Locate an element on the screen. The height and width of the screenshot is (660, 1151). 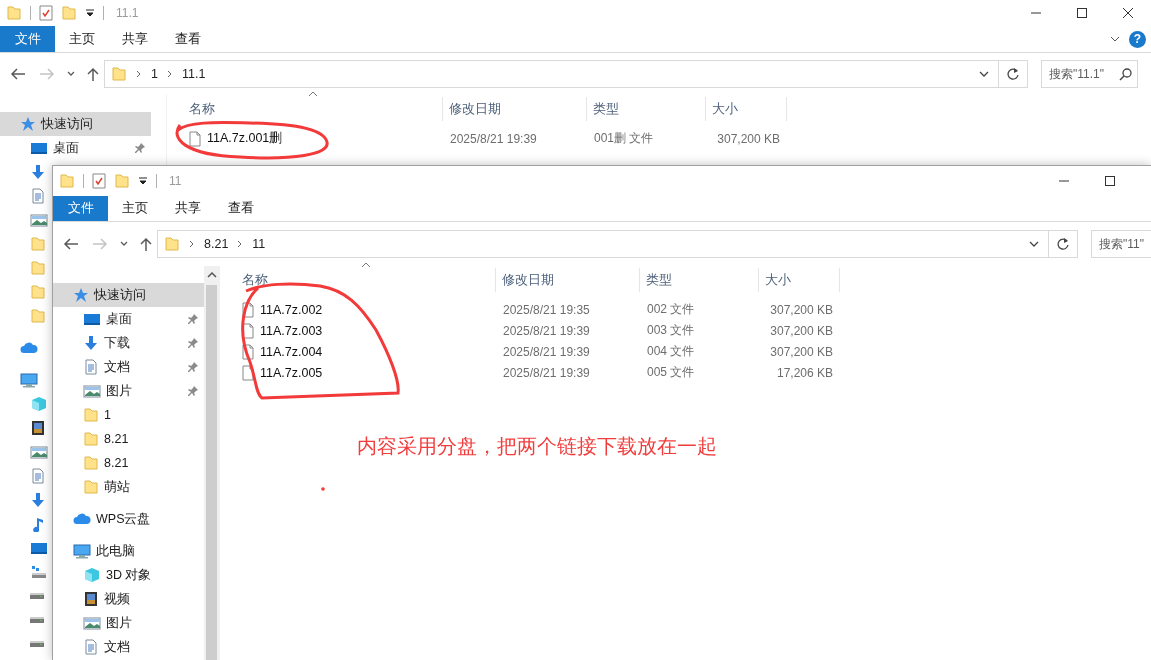
address-bar: 1 11.1 is located at coordinates (551, 74).